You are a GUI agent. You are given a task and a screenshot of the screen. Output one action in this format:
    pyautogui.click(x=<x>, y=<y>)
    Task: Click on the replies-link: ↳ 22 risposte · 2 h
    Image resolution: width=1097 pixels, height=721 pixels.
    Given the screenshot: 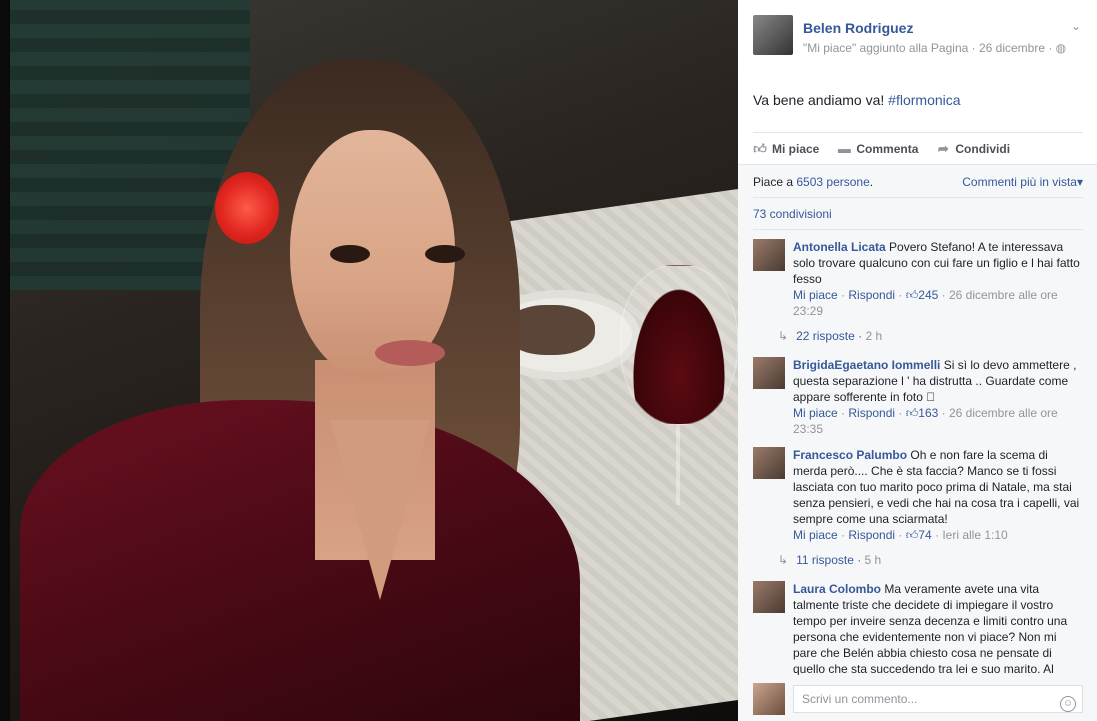 What is the action you would take?
    pyautogui.click(x=830, y=336)
    